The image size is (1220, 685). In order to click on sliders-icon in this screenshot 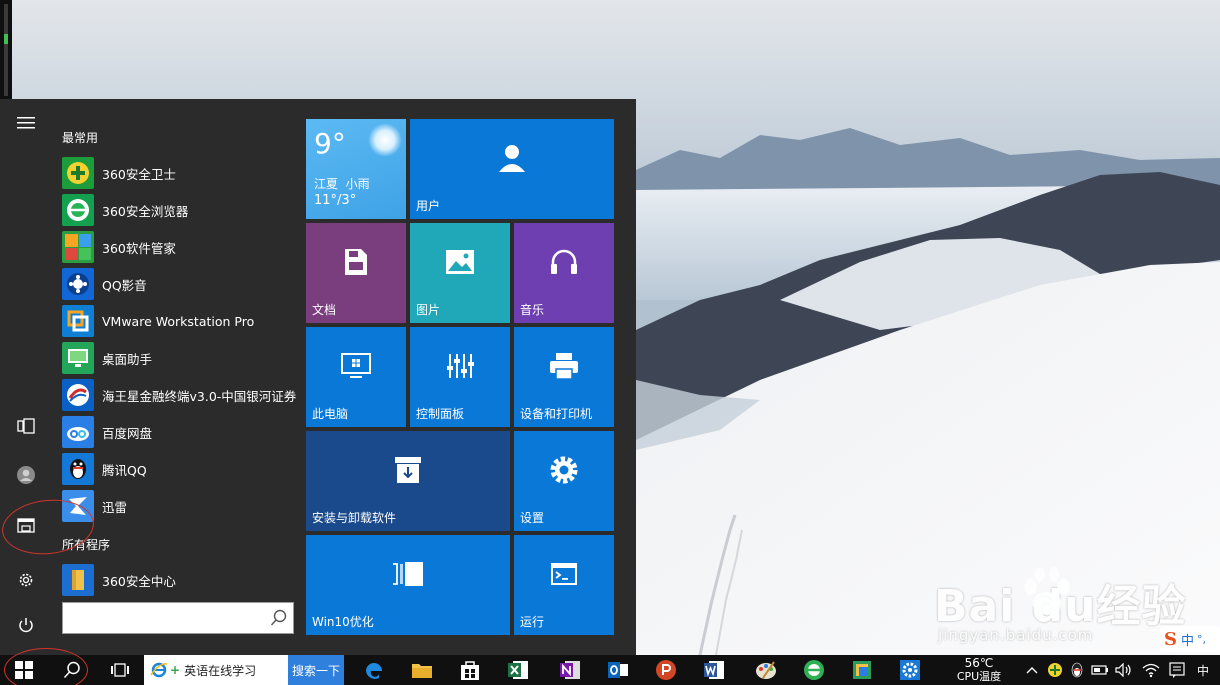, I will do `click(460, 366)`.